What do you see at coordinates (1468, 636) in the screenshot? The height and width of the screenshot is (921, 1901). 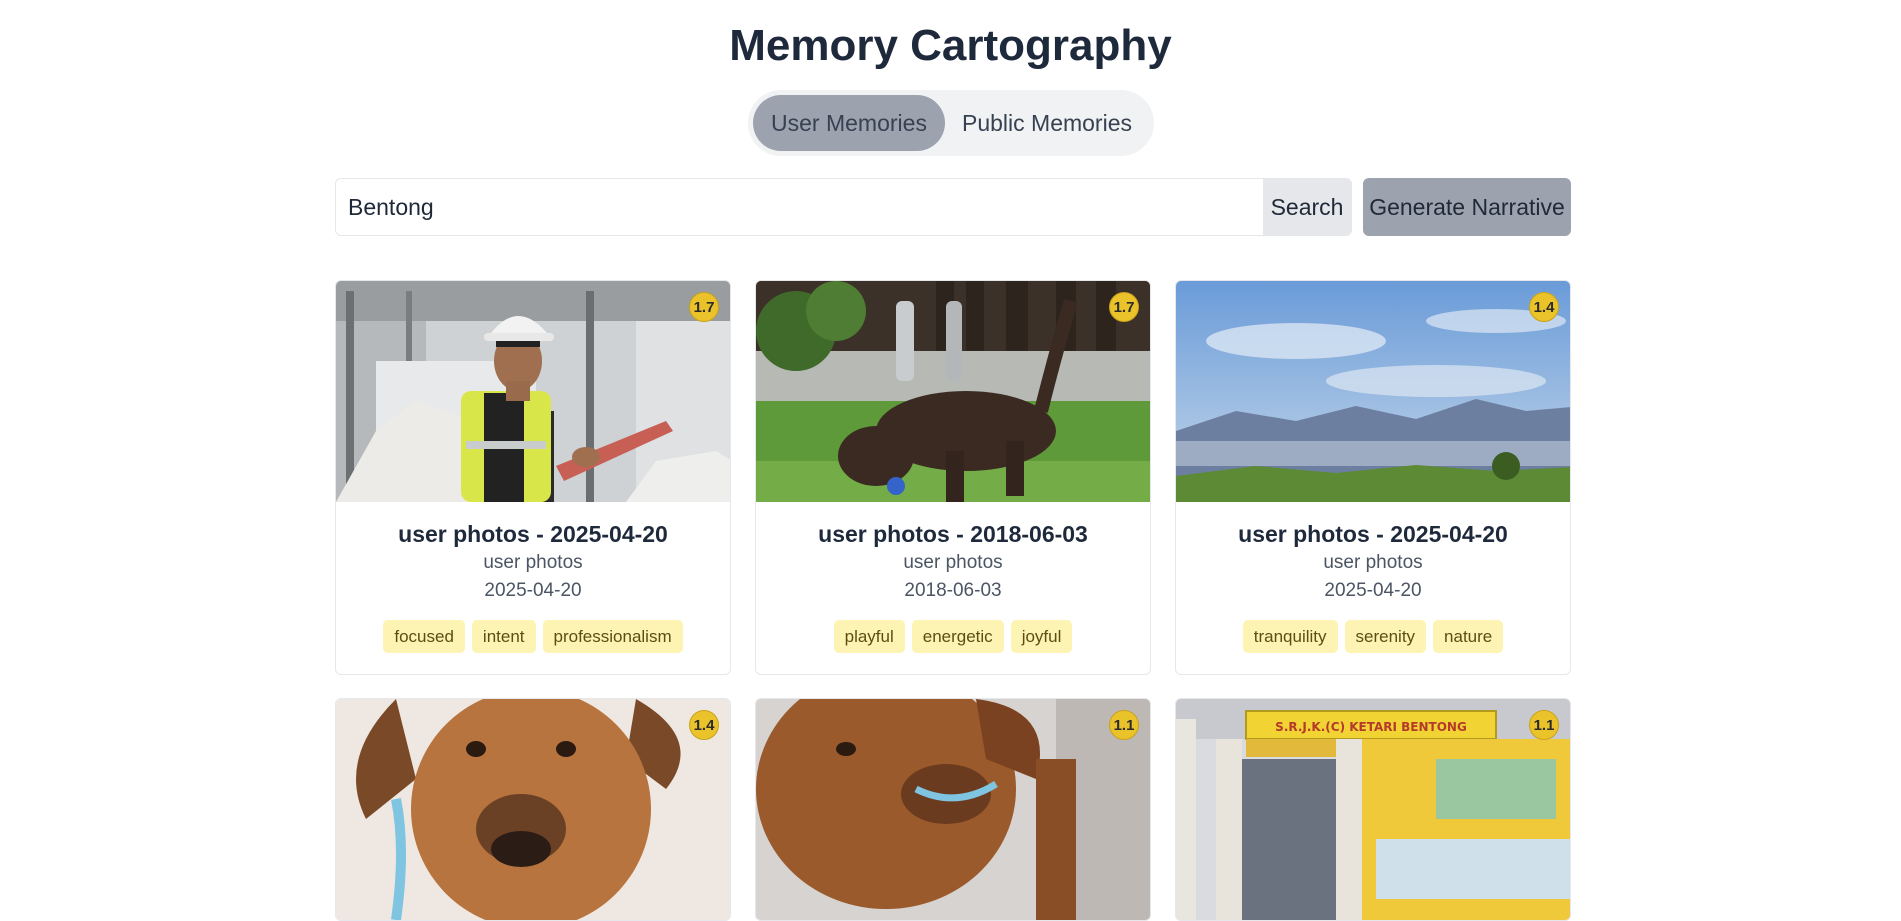 I see `tag: nature` at bounding box center [1468, 636].